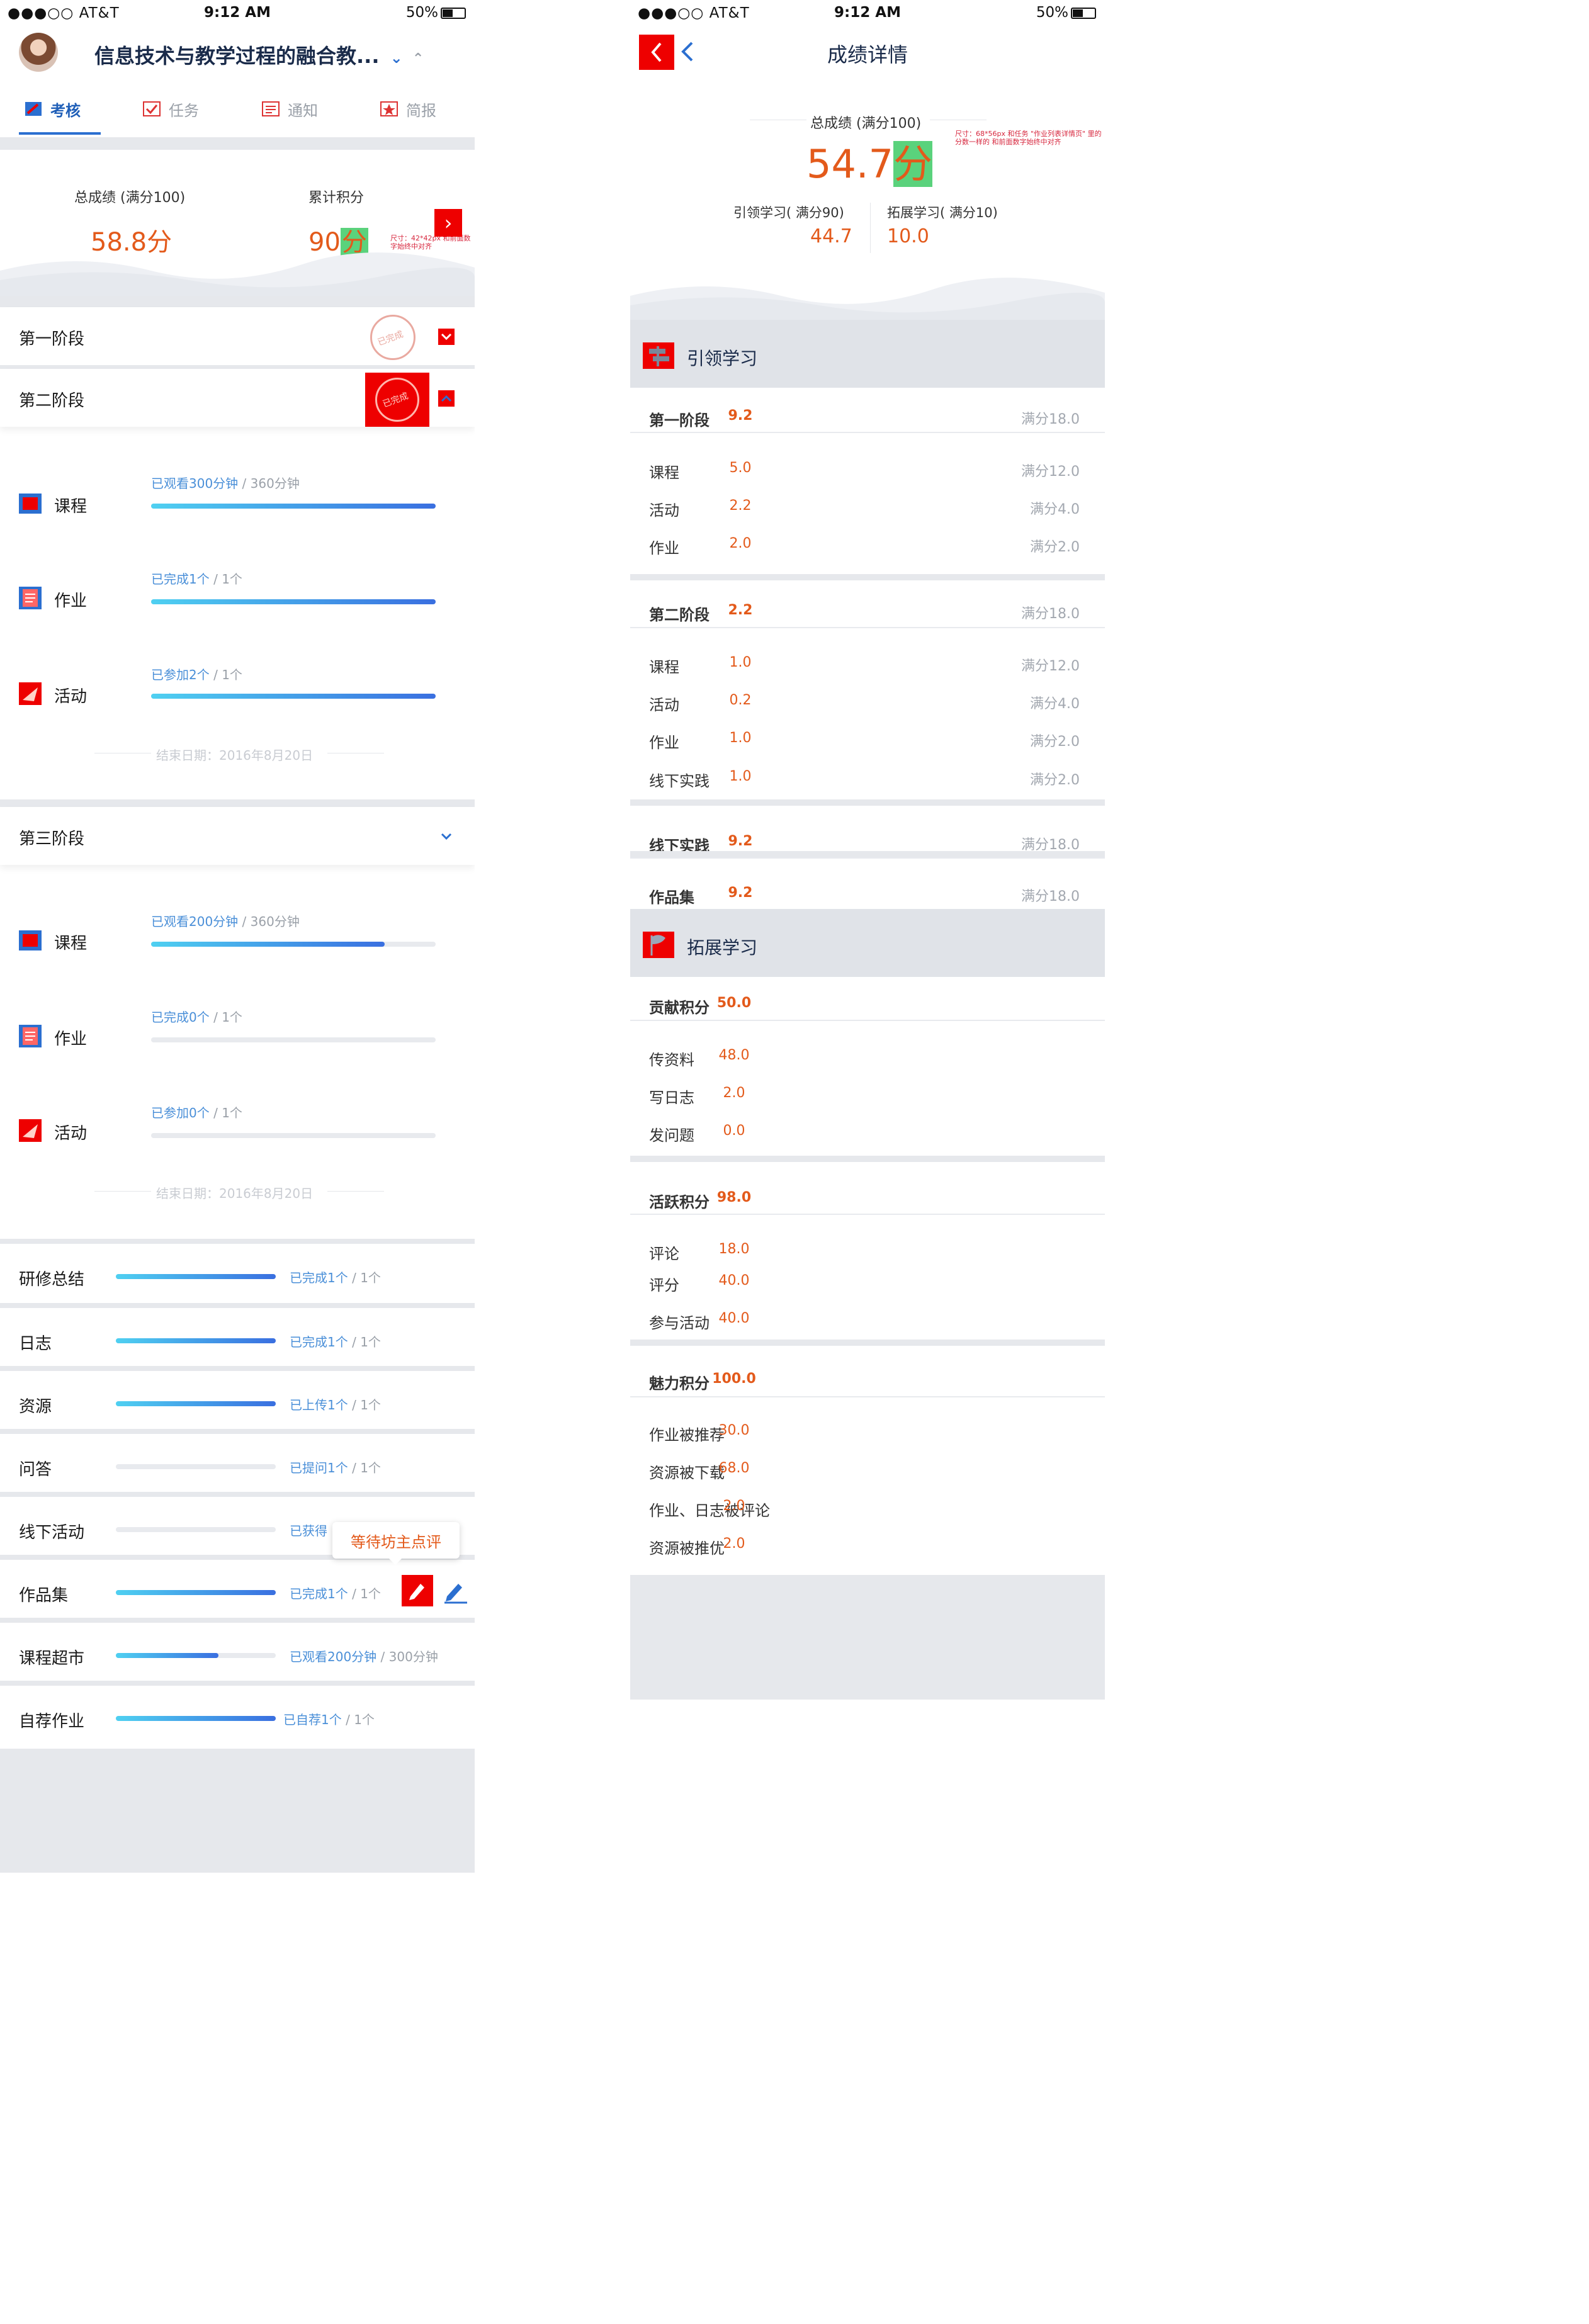  I want to click on list-item: 课程超市 已观看200分钟 / 300分钟, so click(237, 1654).